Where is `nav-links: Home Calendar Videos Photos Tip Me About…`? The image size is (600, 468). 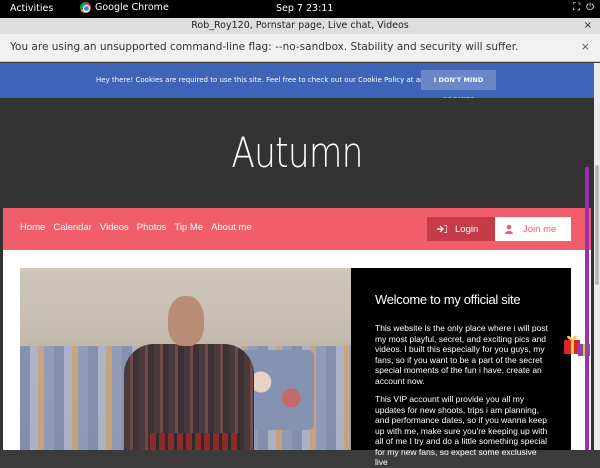
nav-links: Home Calendar Videos Photos Tip Me About… is located at coordinates (136, 227).